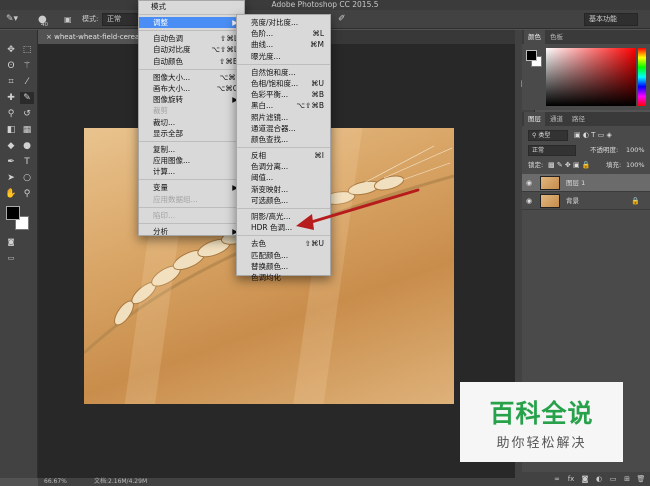  Describe the element at coordinates (635, 165) in the screenshot. I see `fill-value: 100%` at that location.